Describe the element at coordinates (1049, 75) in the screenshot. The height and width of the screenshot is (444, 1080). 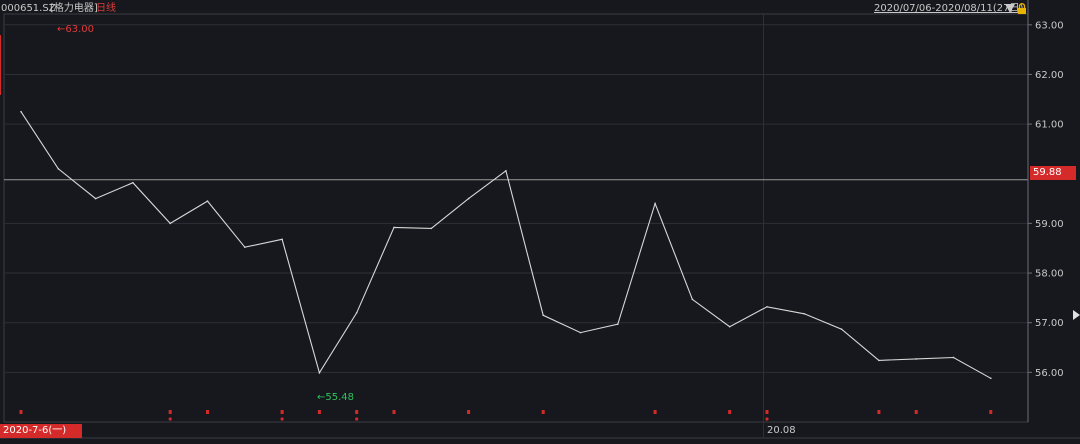
I see `y-tick-label: 62.00` at that location.